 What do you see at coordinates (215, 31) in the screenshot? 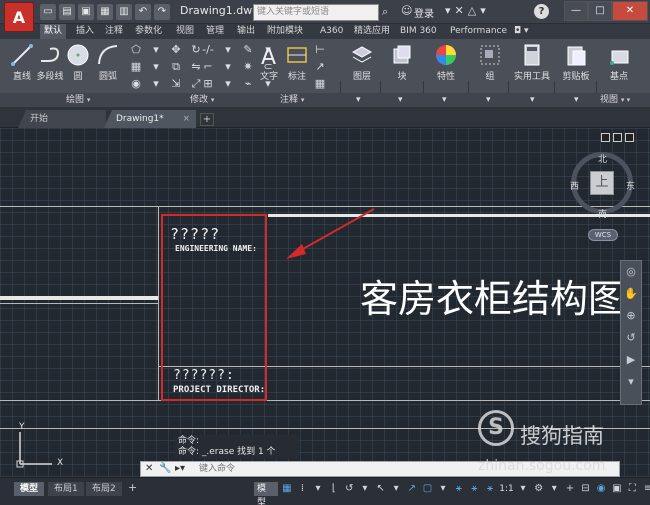
I see `tab-manage: 管理` at bounding box center [215, 31].